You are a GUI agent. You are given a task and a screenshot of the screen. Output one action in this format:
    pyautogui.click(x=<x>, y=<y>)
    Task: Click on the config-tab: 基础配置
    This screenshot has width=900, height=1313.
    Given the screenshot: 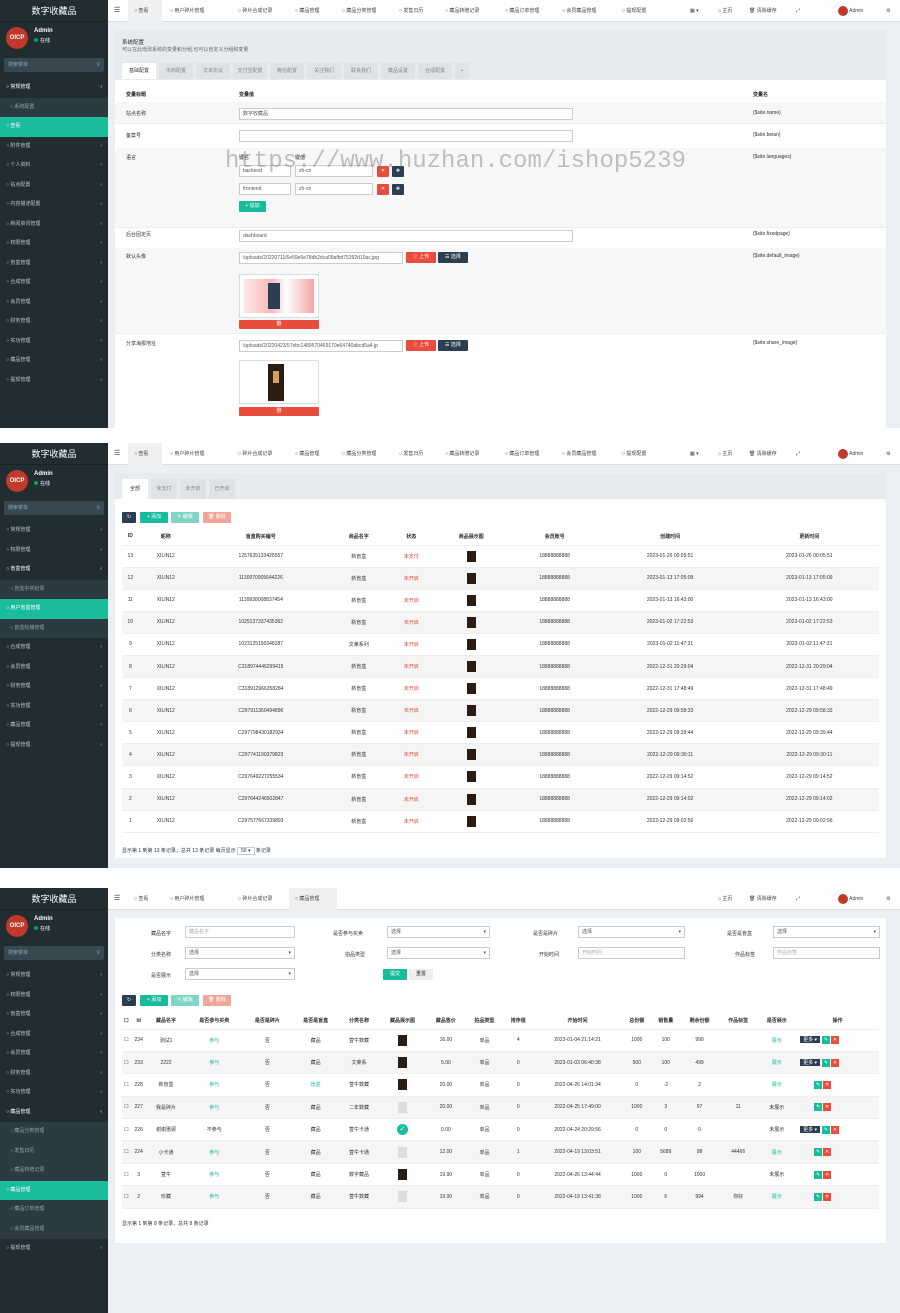 What is the action you would take?
    pyautogui.click(x=139, y=71)
    